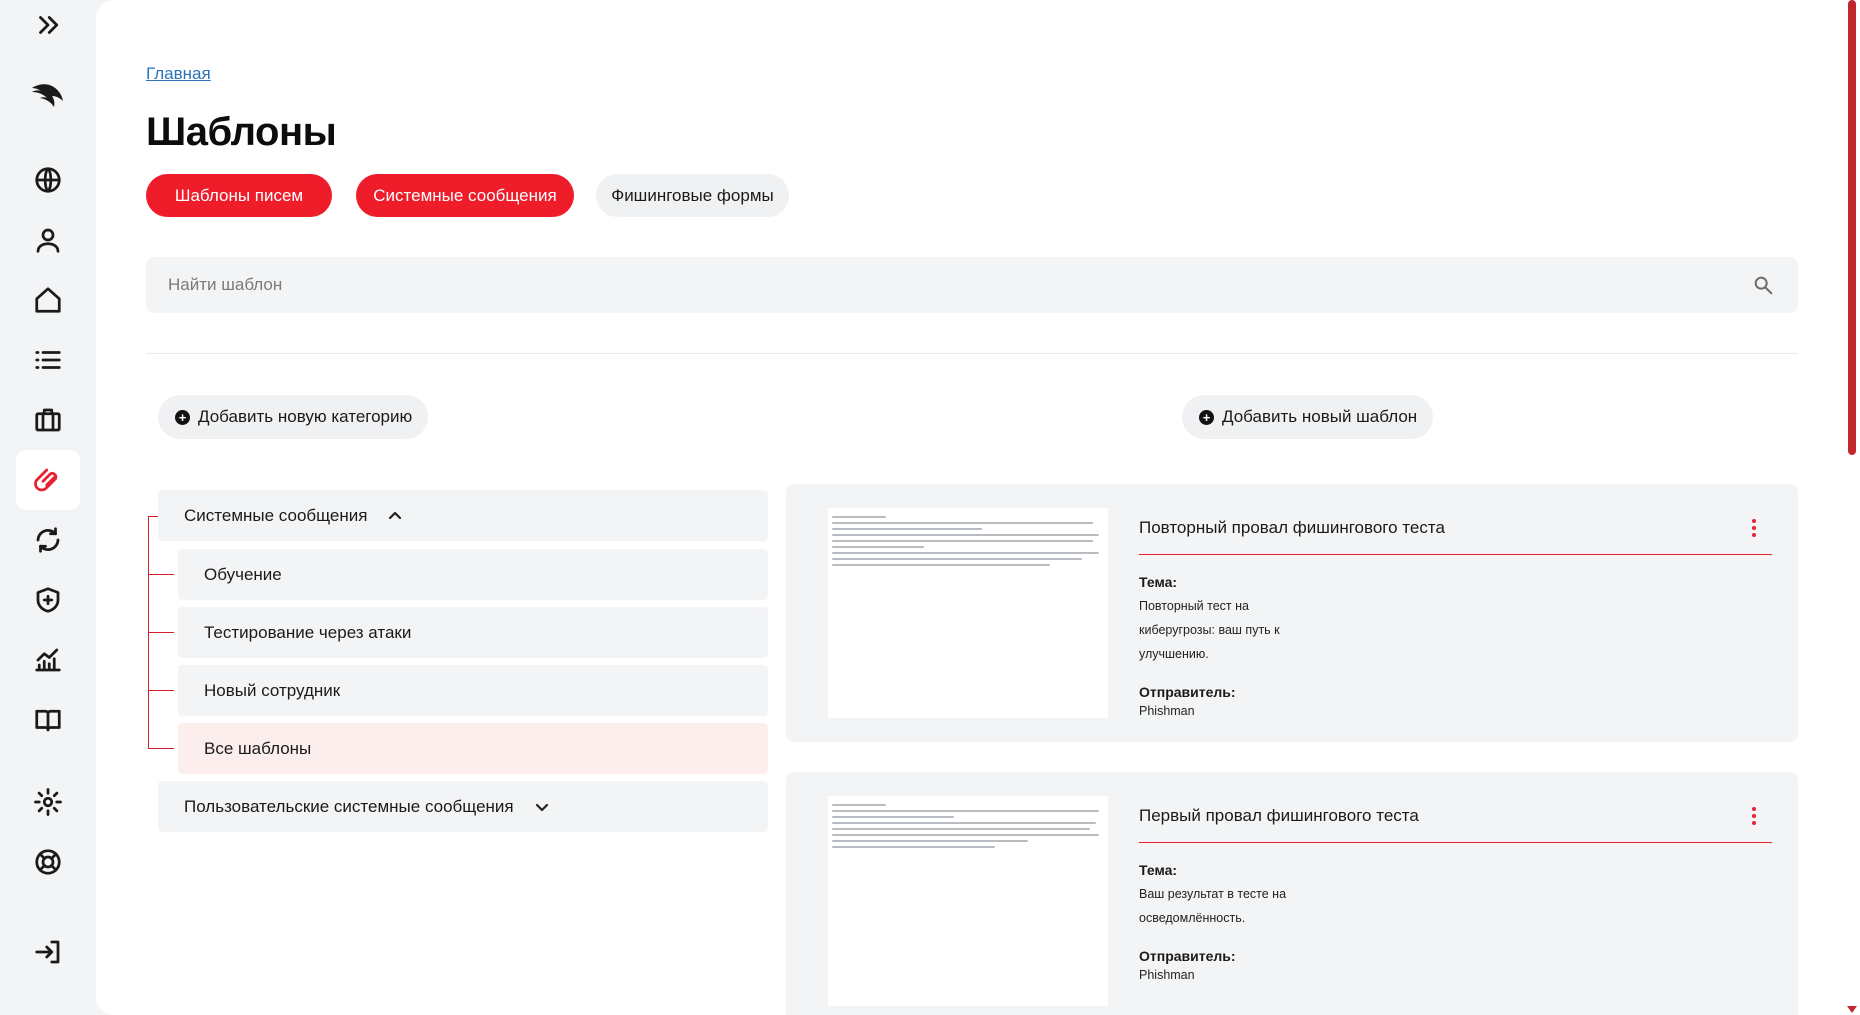 Image resolution: width=1860 pixels, height=1015 pixels. What do you see at coordinates (305, 416) in the screenshot?
I see `add-category-label: Добавить новую категорию` at bounding box center [305, 416].